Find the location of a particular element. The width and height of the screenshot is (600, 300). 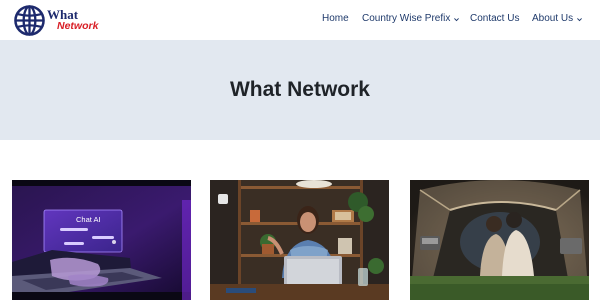

post-card-1: Chat AI is located at coordinates (101, 240).